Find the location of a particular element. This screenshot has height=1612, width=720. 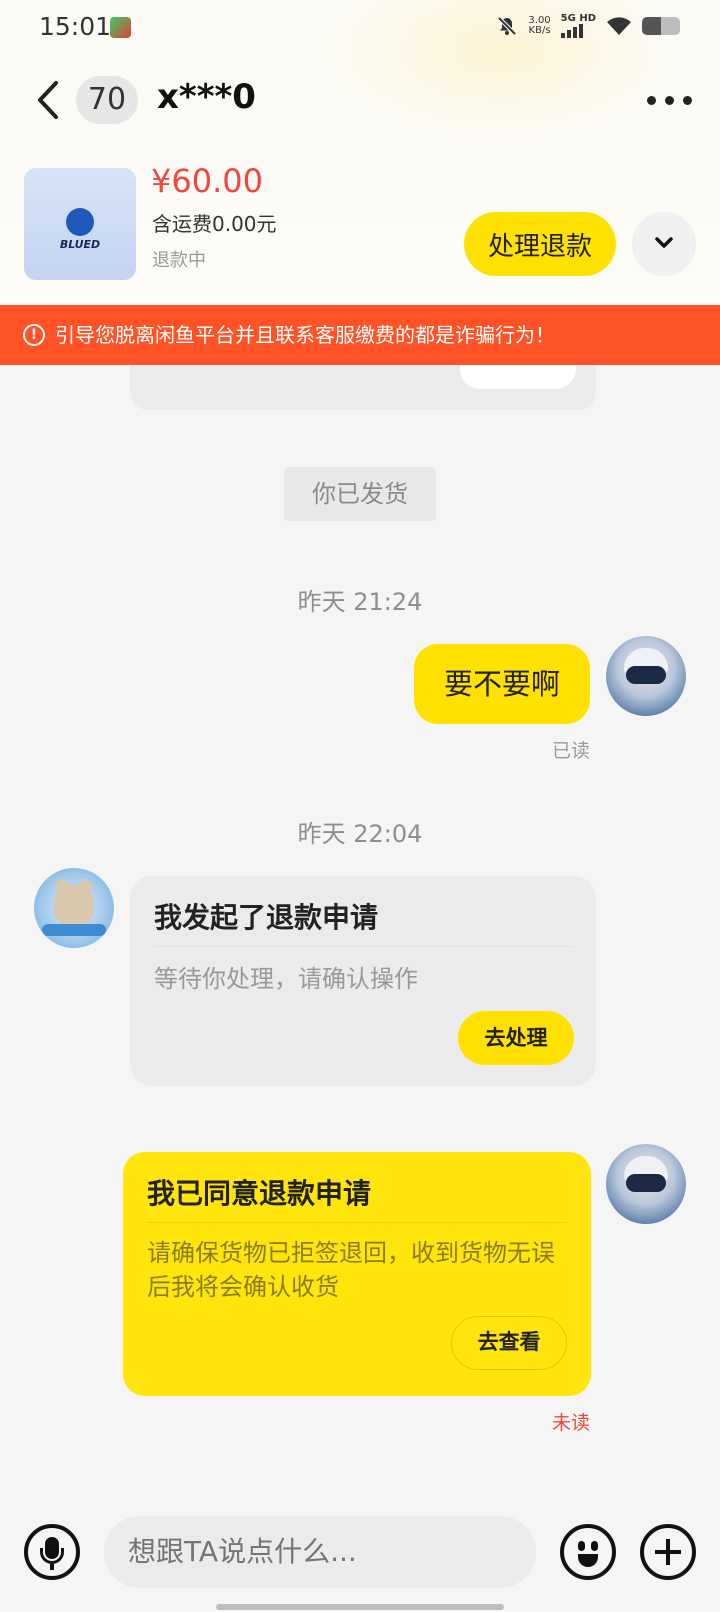

app-notification-icon is located at coordinates (120, 27).